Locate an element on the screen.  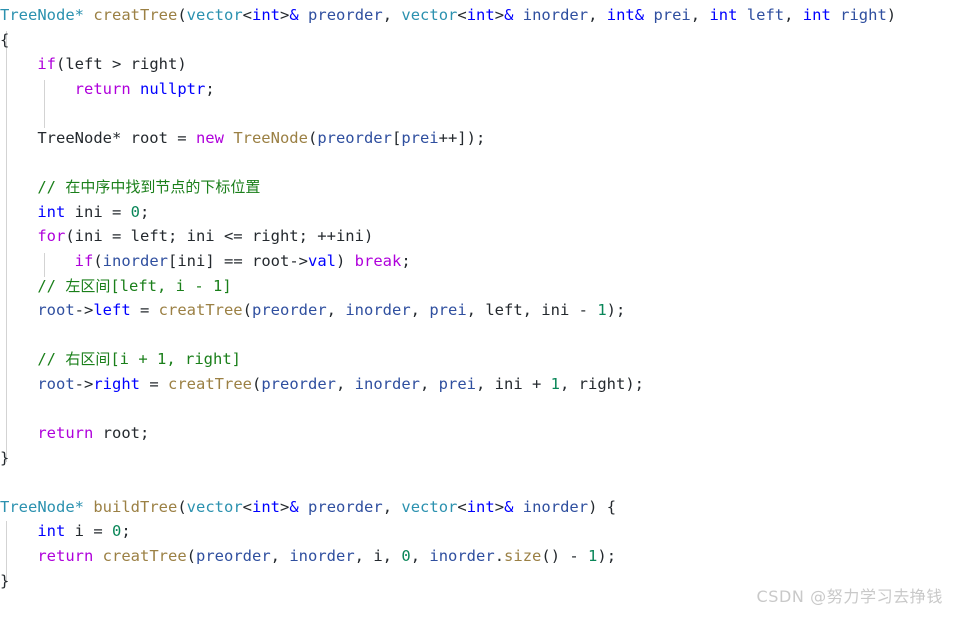
code-token: root is located at coordinates (56, 310).